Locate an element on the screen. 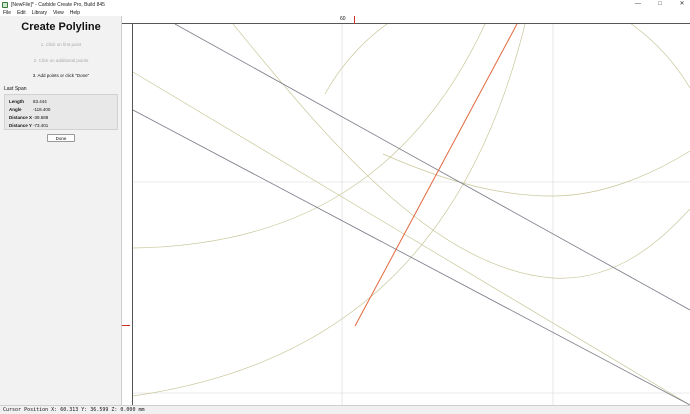  distance-x-value: -39.688 is located at coordinates (41, 117).